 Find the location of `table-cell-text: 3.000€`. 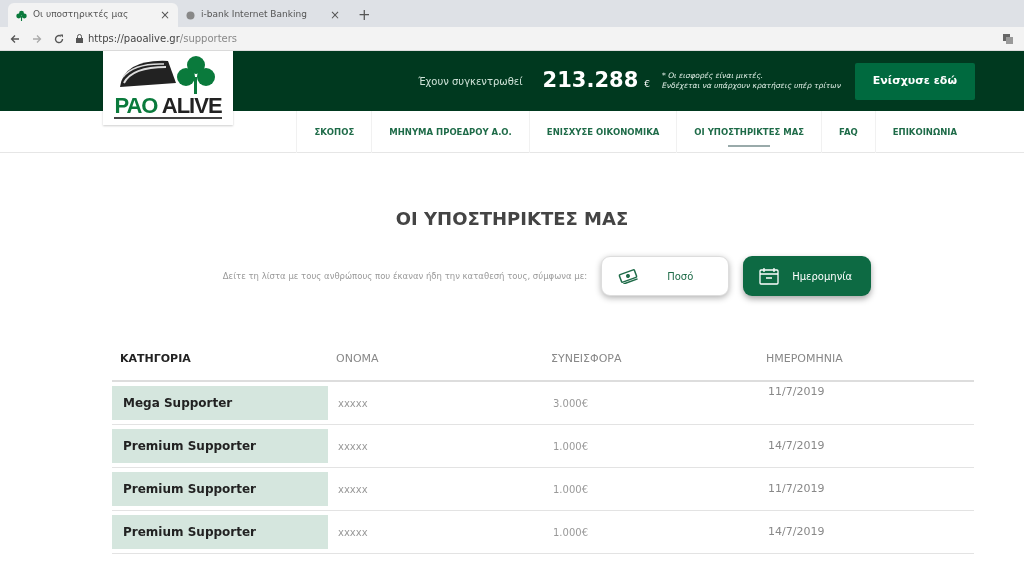

table-cell-text: 3.000€ is located at coordinates (570, 403).